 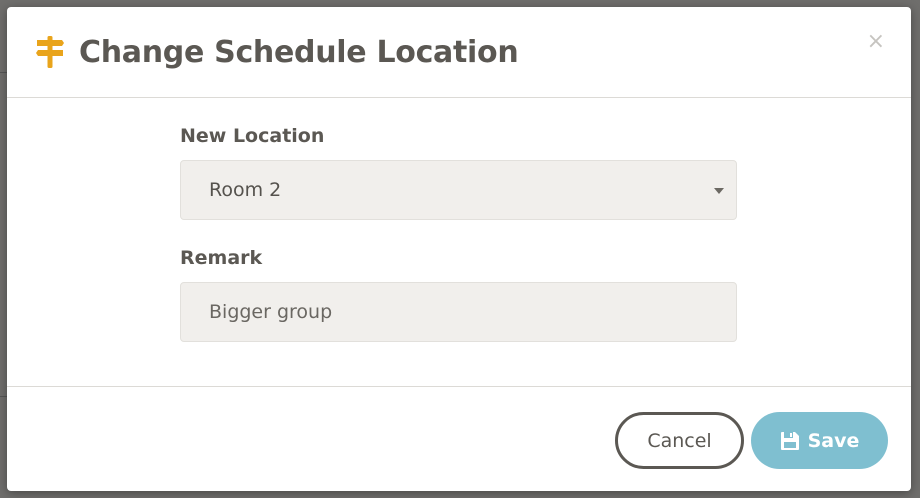 I want to click on close-icon: ×, so click(x=876, y=42).